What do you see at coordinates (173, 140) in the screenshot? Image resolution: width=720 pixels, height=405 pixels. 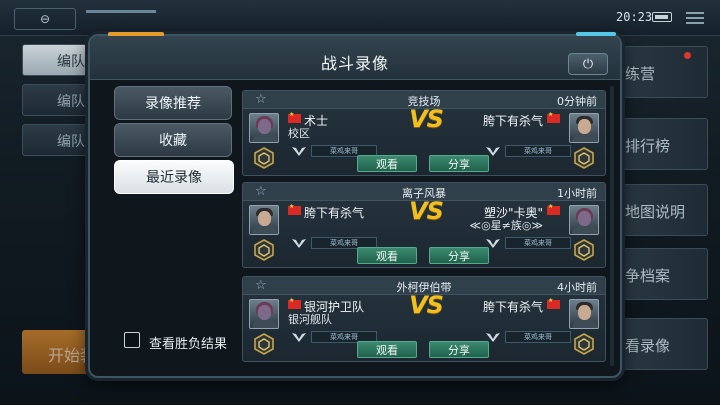 I see `tab-favorites: 收藏` at bounding box center [173, 140].